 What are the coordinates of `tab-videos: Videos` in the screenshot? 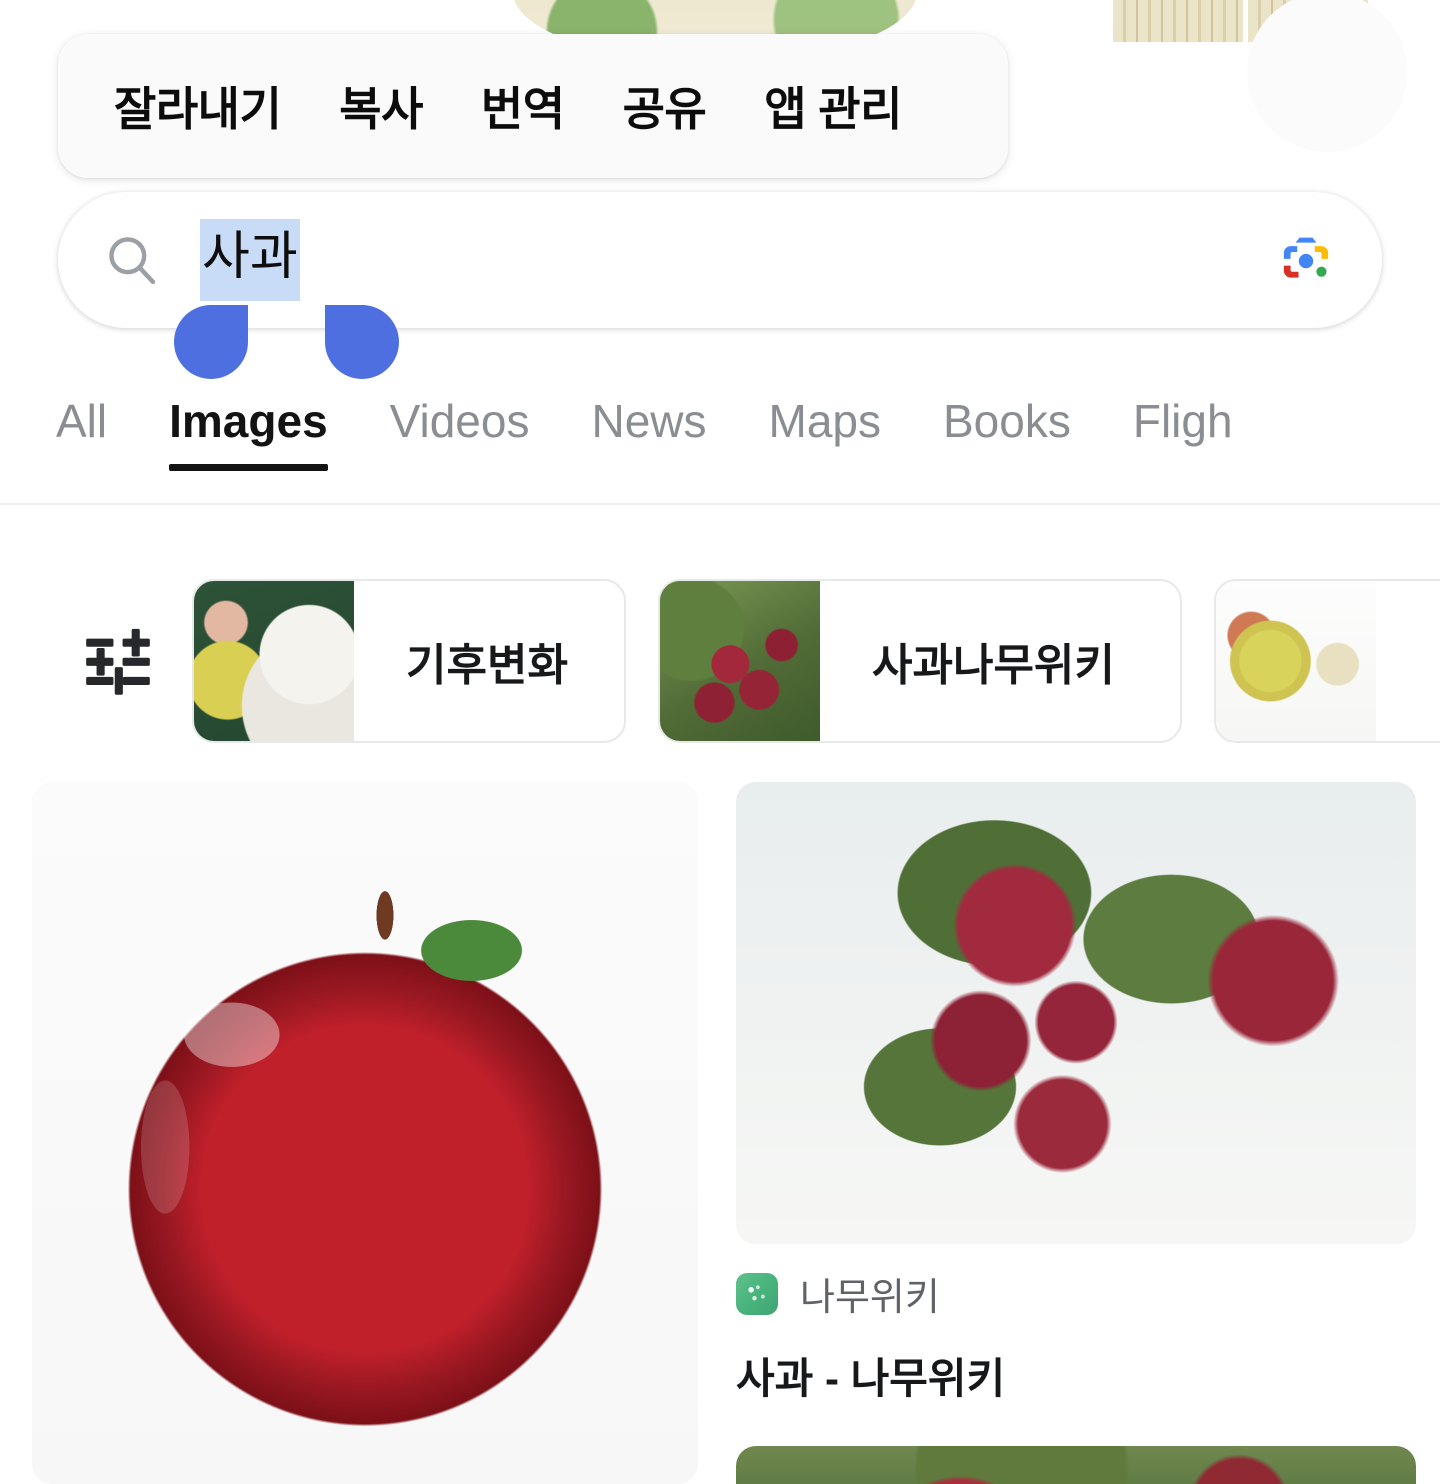 It's located at (460, 410).